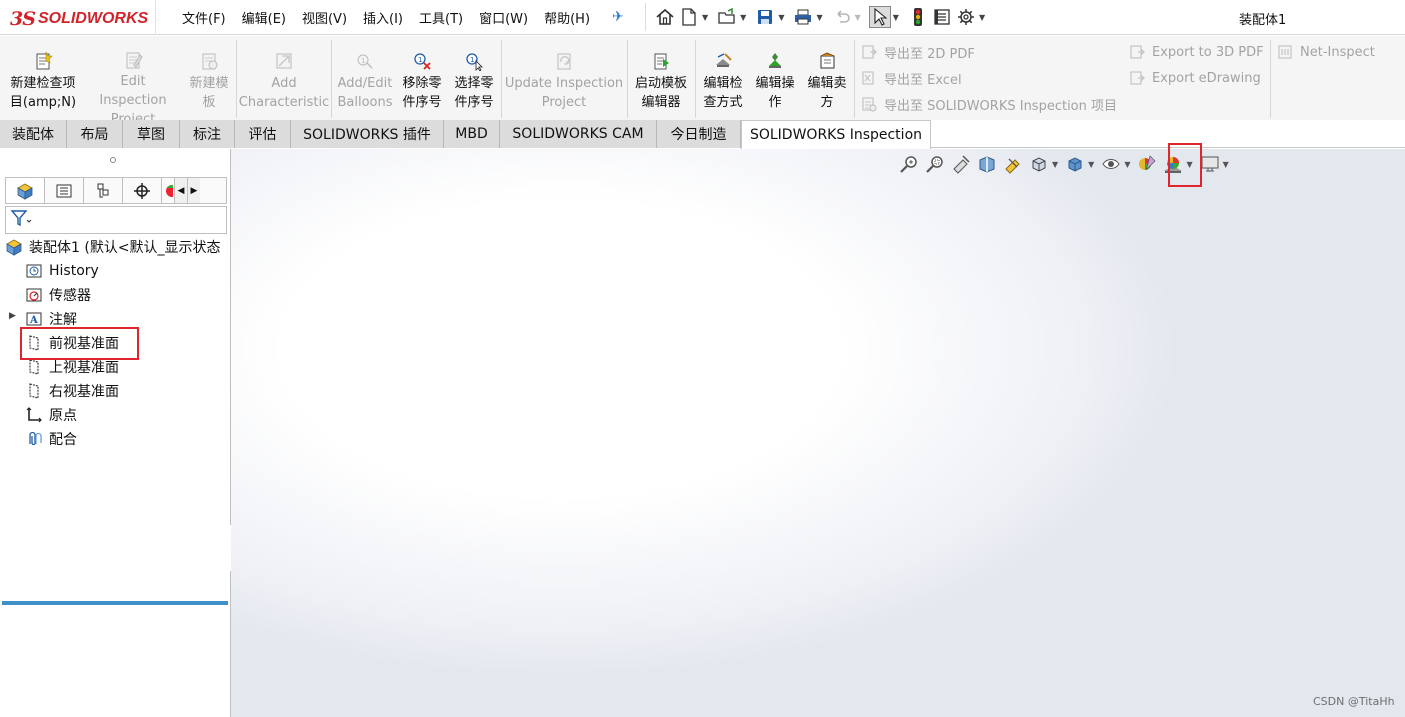 The height and width of the screenshot is (717, 1405). Describe the element at coordinates (263, 134) in the screenshot. I see `tab-evaluate: 评估` at that location.